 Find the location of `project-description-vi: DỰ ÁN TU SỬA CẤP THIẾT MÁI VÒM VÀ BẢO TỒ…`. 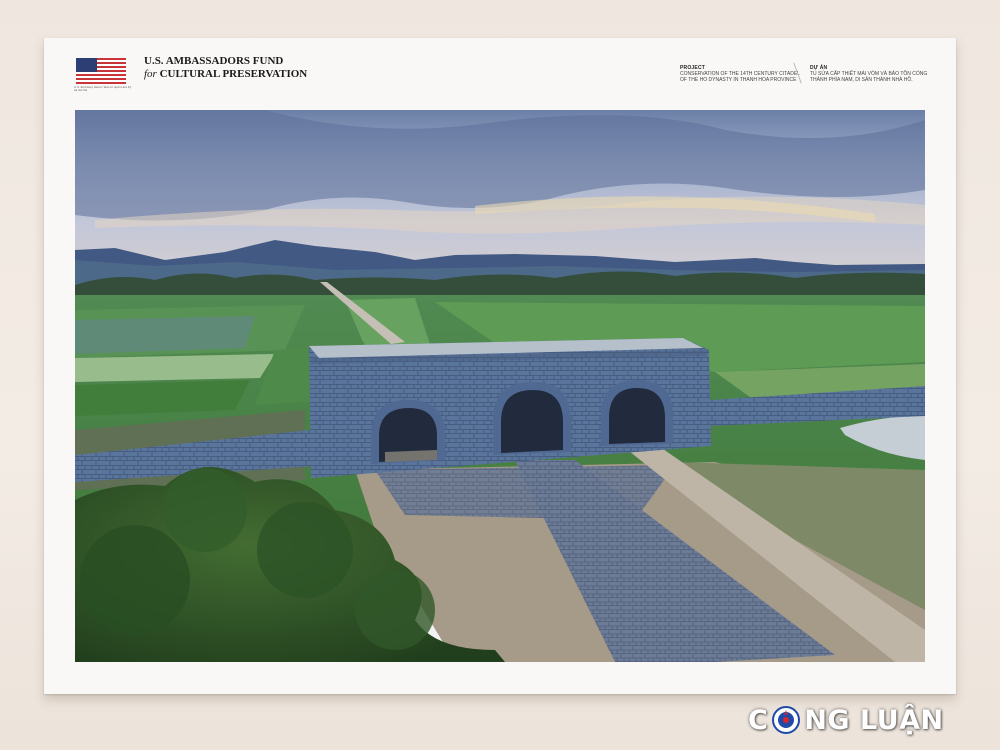

project-description-vi: DỰ ÁN TU SỬA CẤP THIẾT MÁI VÒM VÀ BẢO TỒ… is located at coordinates (869, 74).